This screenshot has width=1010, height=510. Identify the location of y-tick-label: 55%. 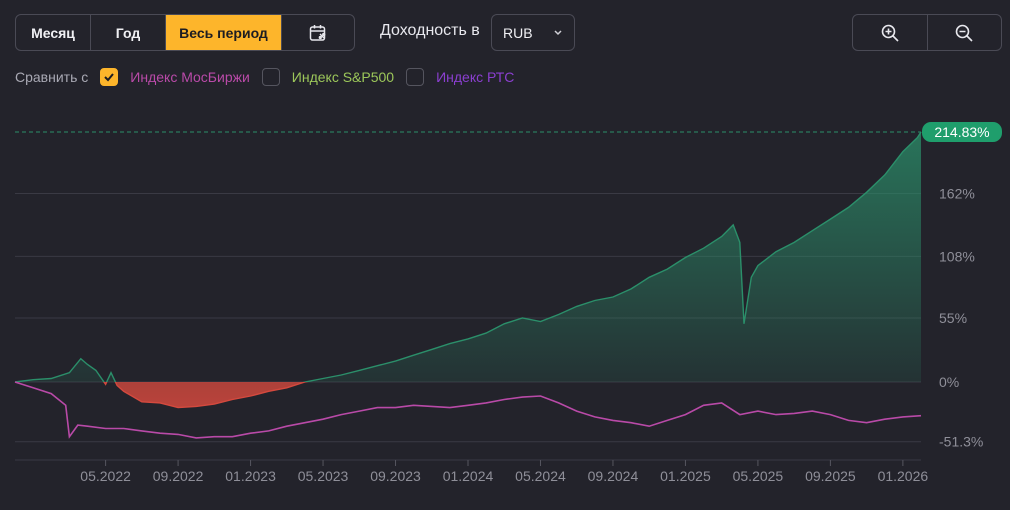
(953, 318).